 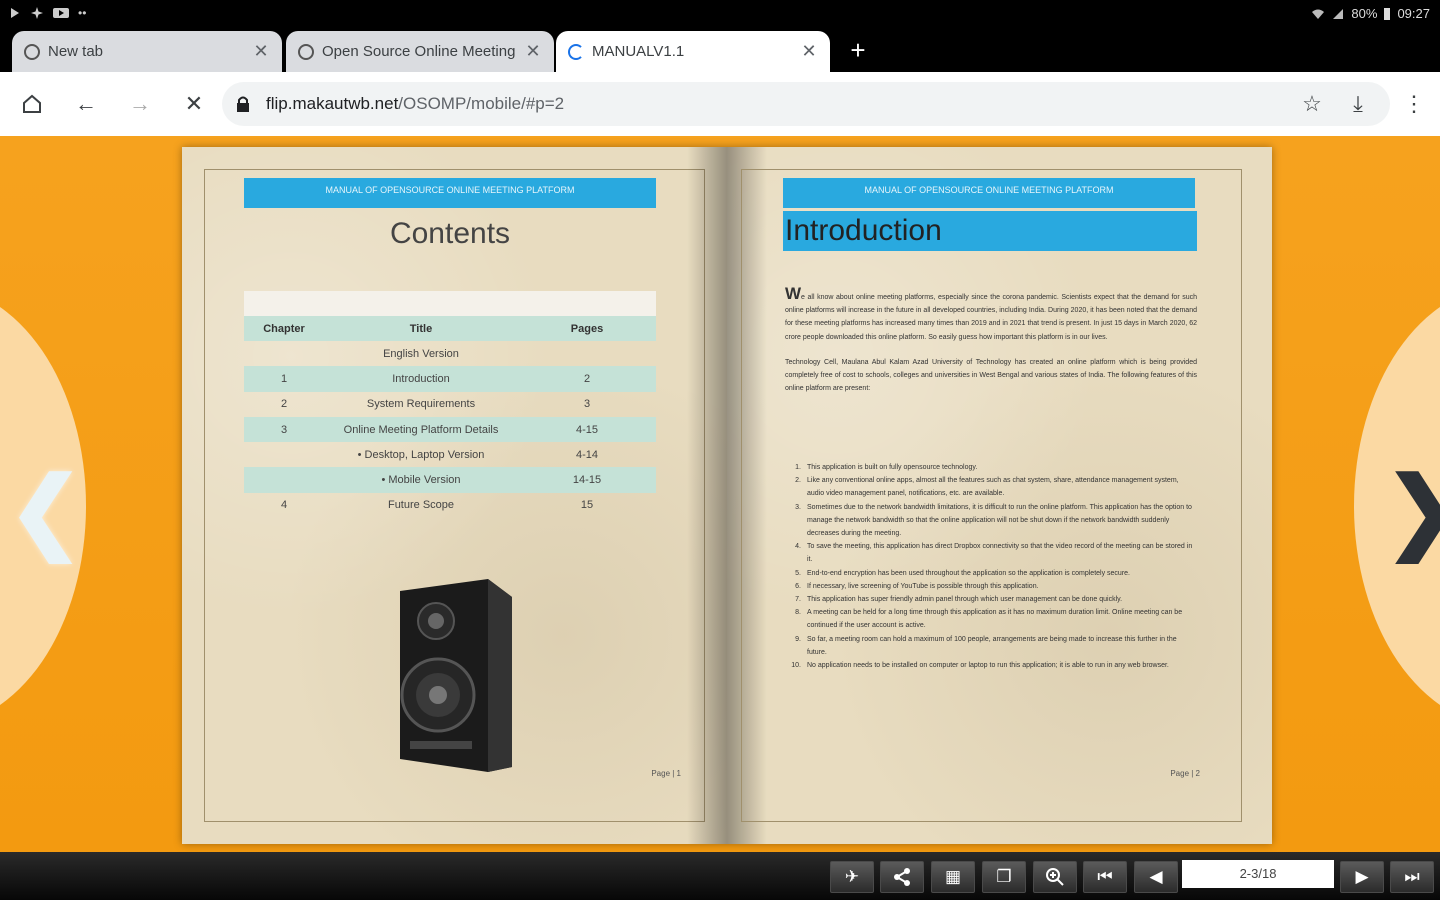 What do you see at coordinates (415, 104) in the screenshot?
I see `url-text: flip.makautwb.net/OSOMP/mobile/#p=2` at bounding box center [415, 104].